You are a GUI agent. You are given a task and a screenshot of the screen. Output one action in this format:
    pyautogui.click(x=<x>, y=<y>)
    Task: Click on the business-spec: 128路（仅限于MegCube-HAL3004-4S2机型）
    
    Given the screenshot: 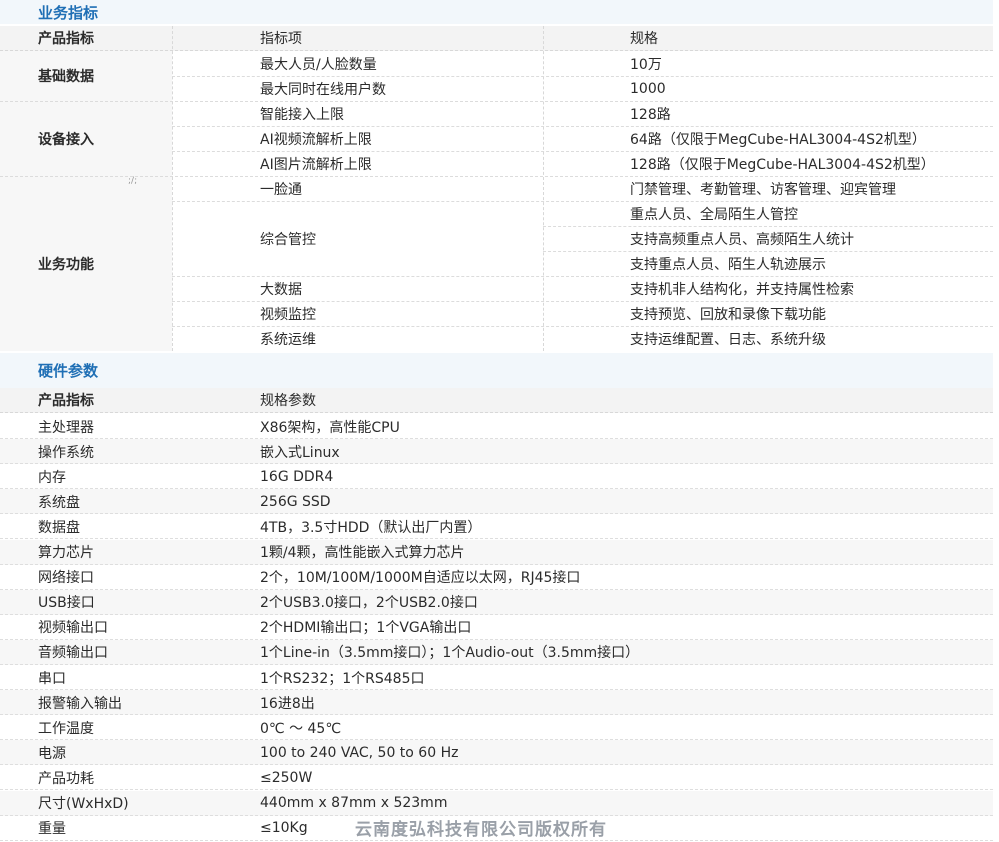 What is the action you would take?
    pyautogui.click(x=782, y=164)
    